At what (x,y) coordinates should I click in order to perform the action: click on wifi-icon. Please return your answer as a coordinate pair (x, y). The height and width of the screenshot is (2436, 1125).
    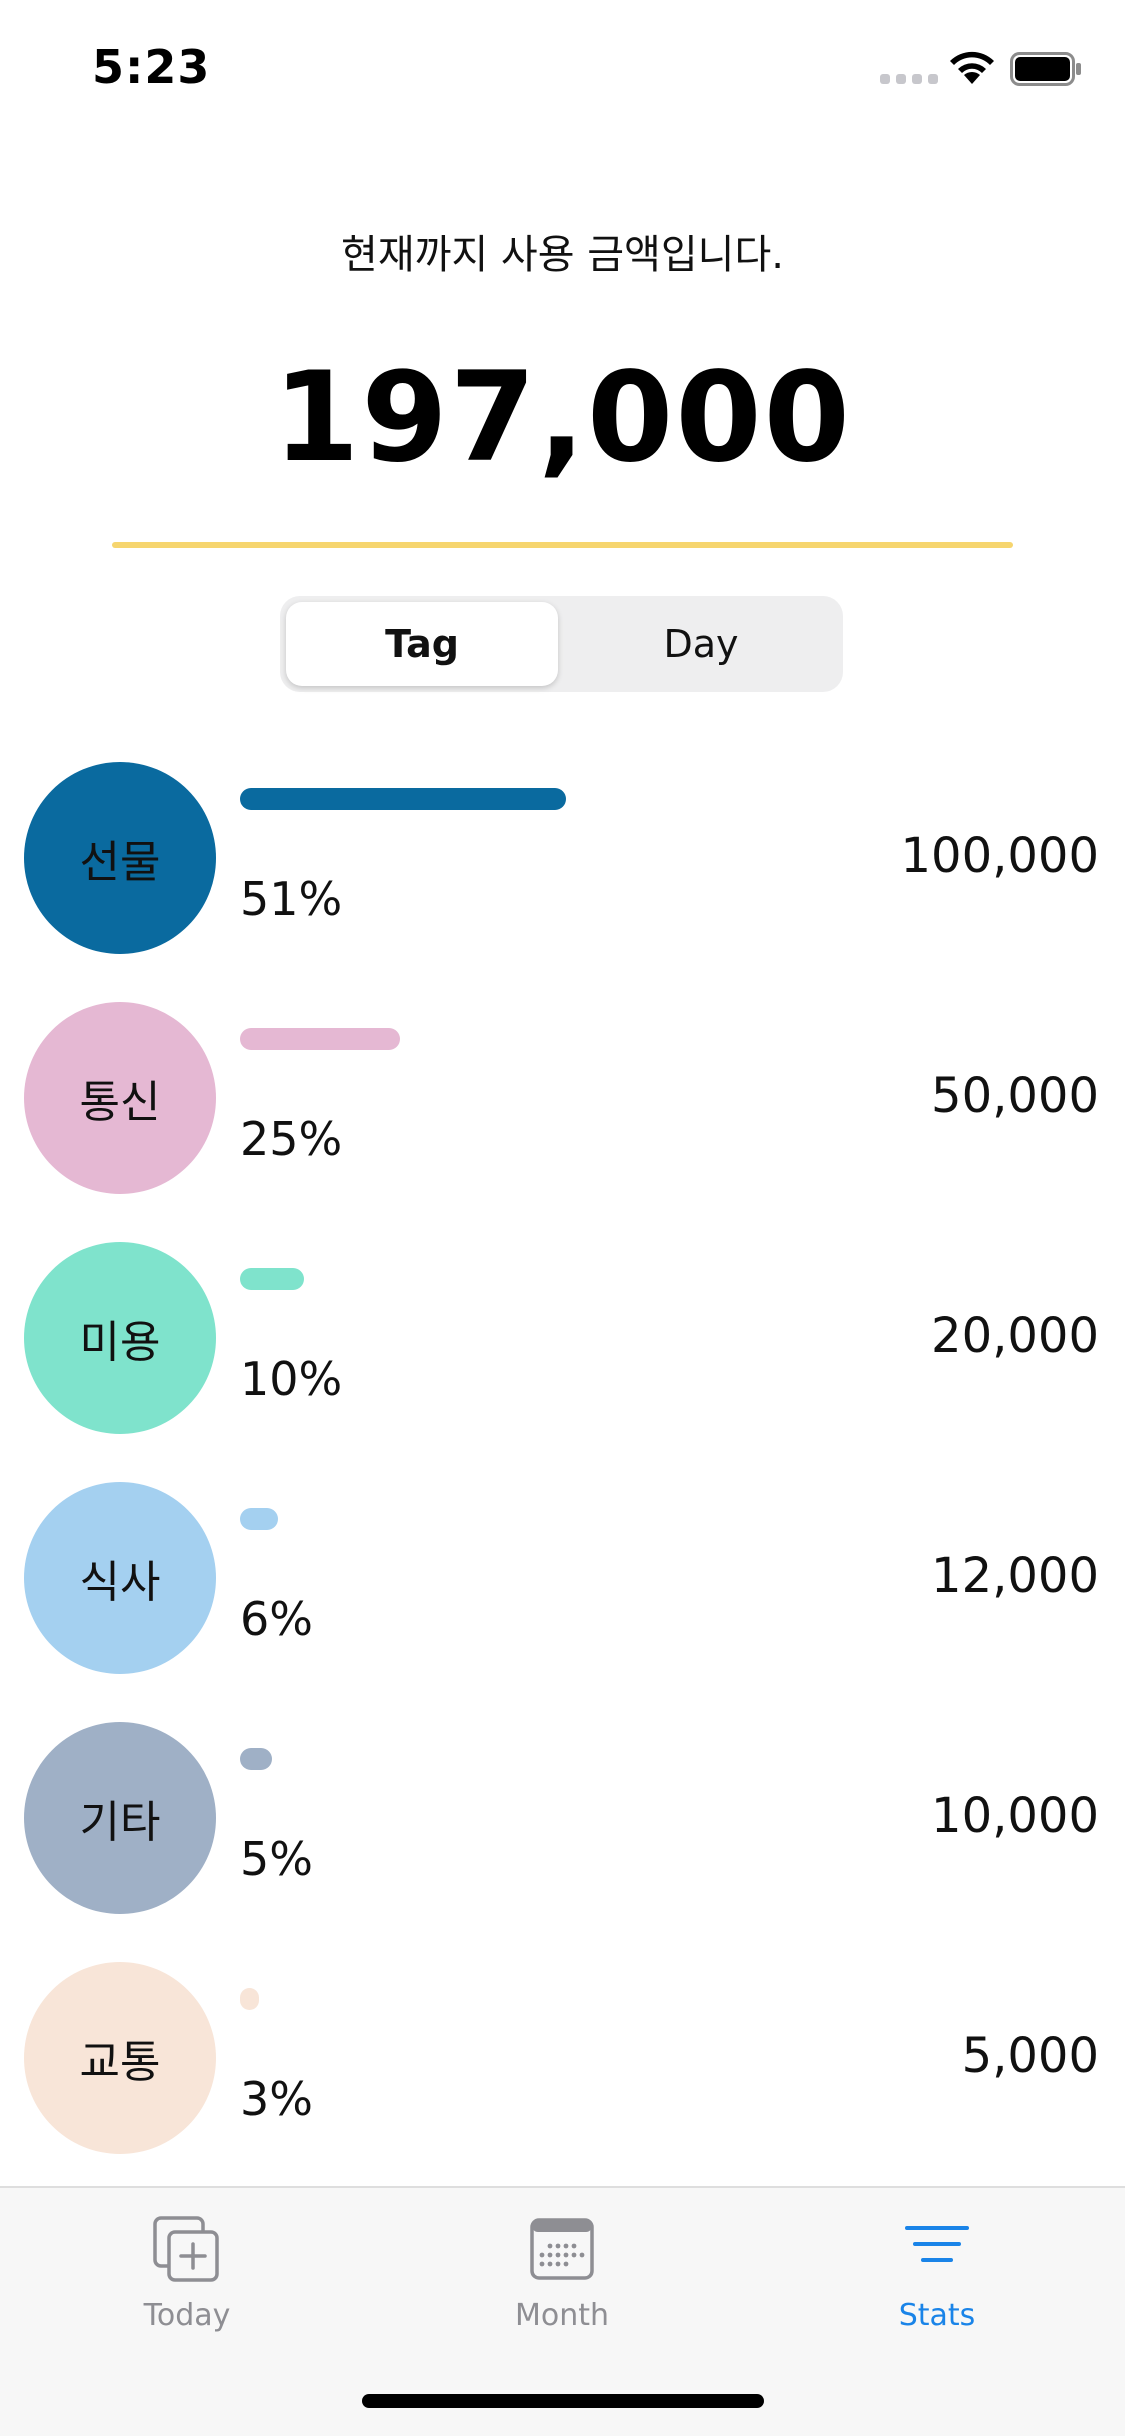
    Looking at the image, I should click on (972, 67).